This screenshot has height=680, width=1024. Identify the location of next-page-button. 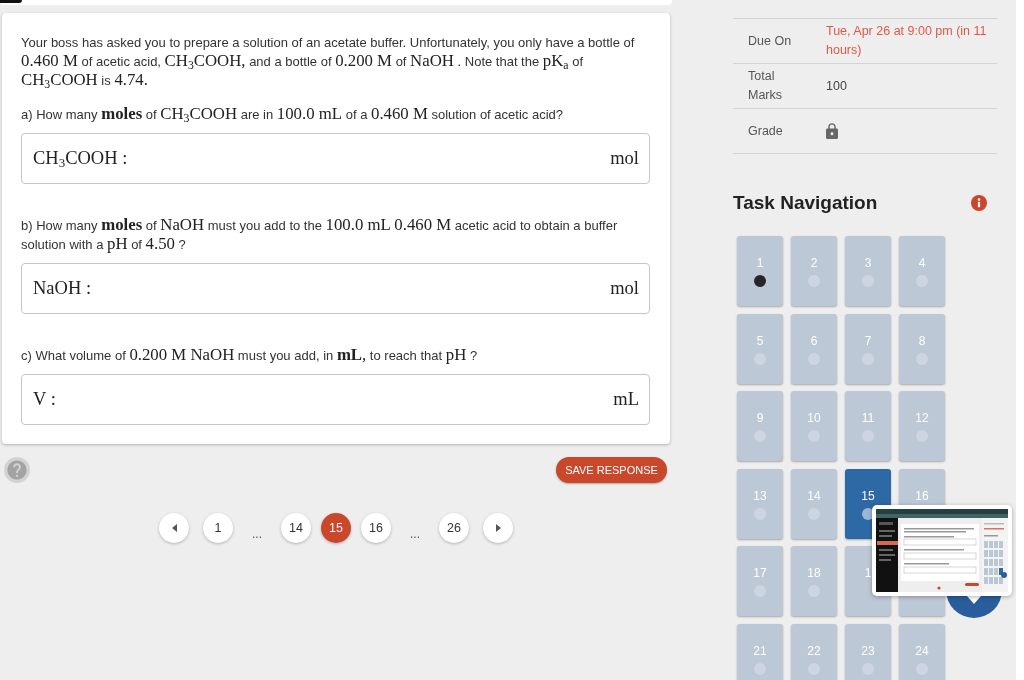
(498, 528).